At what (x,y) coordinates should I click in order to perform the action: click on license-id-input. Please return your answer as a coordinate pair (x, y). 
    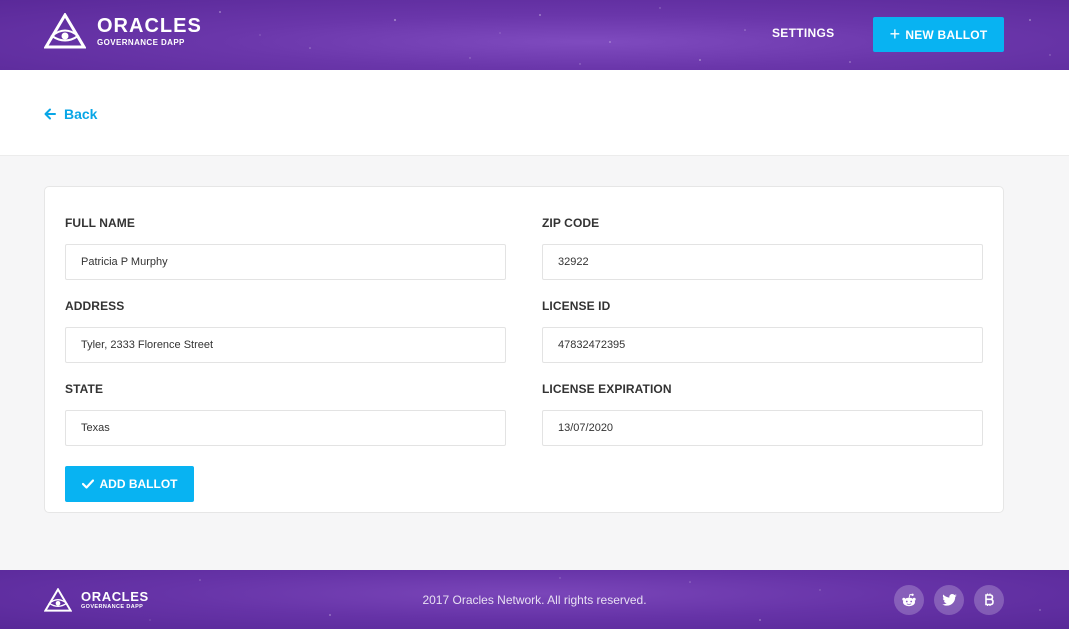
    Looking at the image, I should click on (762, 345).